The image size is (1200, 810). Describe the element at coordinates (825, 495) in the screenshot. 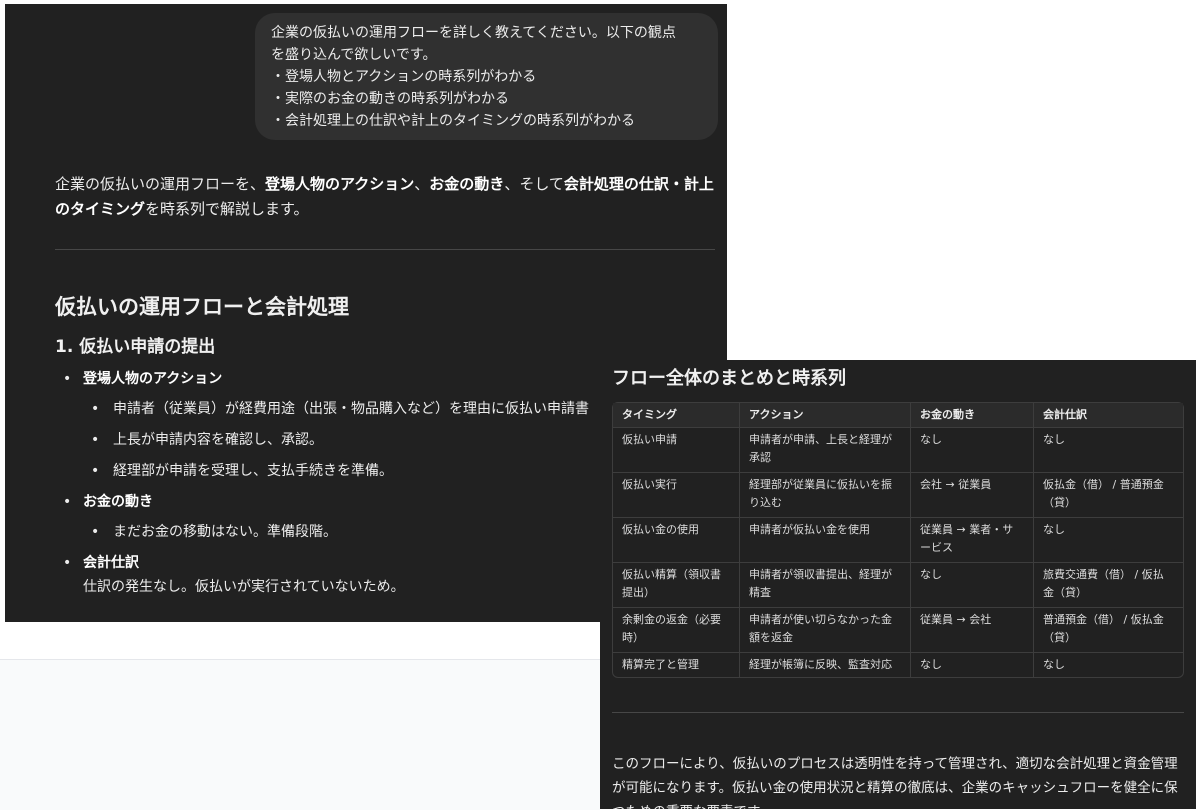

I see `table-cell: 経理部が従業員に仮払いを振り込む` at that location.